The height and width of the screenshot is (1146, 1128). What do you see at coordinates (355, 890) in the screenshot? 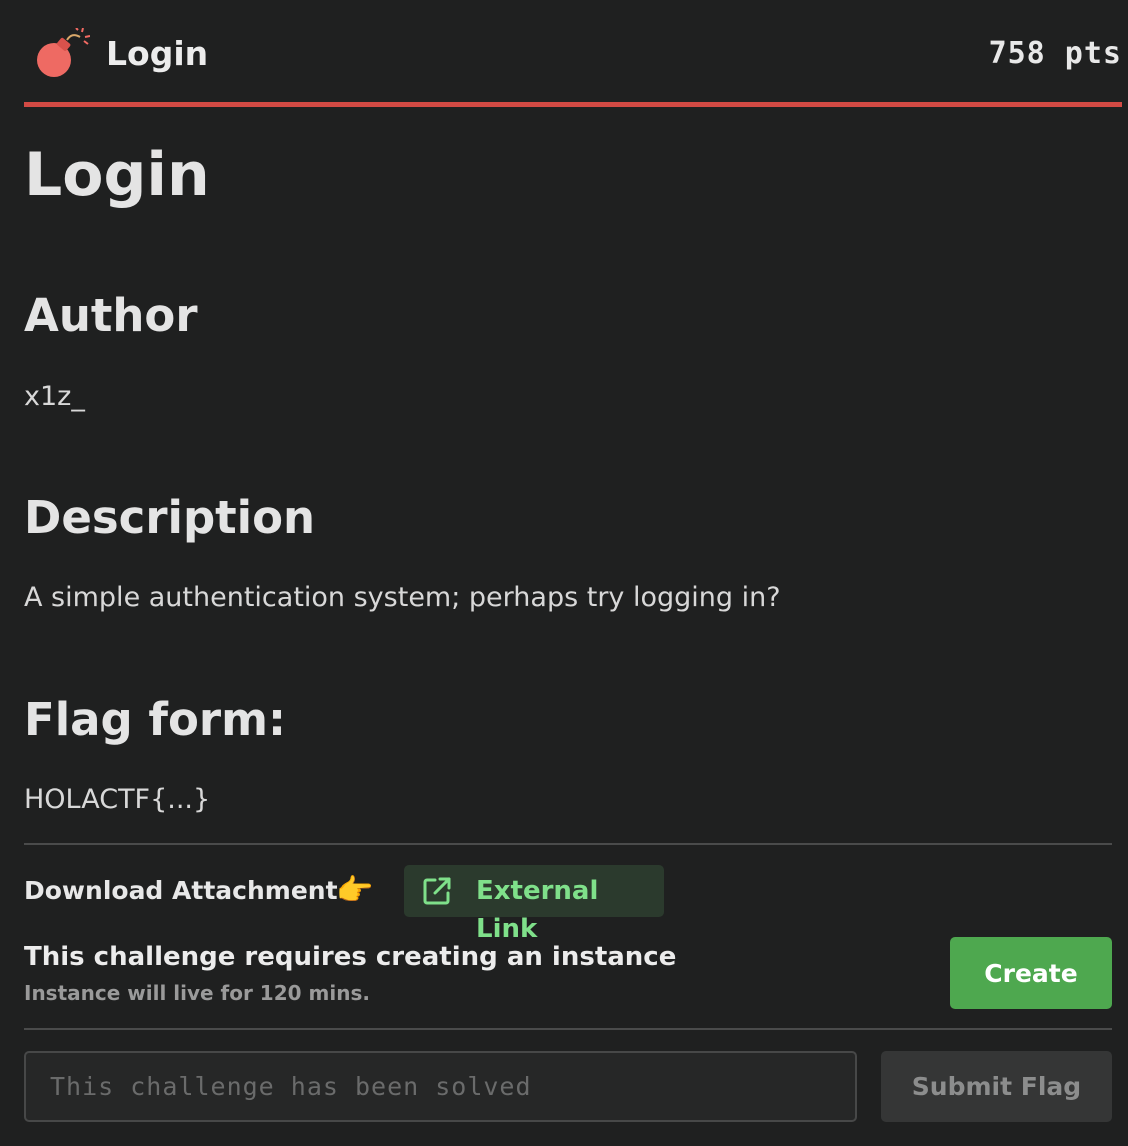
I see `pointing-hand-icon: 👉` at bounding box center [355, 890].